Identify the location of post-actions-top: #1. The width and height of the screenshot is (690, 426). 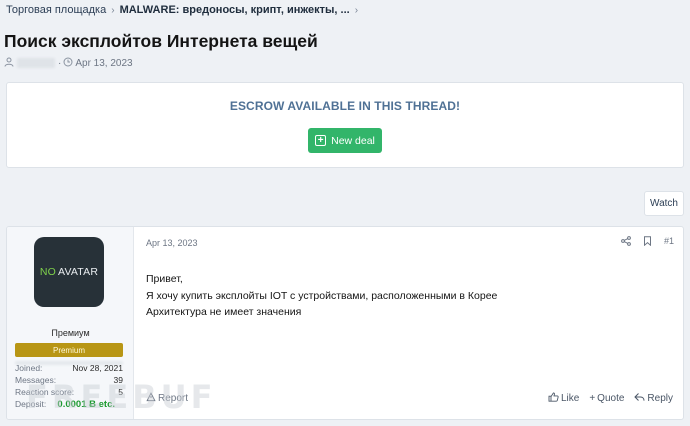
(647, 241).